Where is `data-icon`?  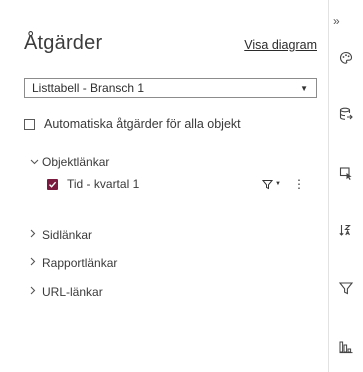 data-icon is located at coordinates (346, 114).